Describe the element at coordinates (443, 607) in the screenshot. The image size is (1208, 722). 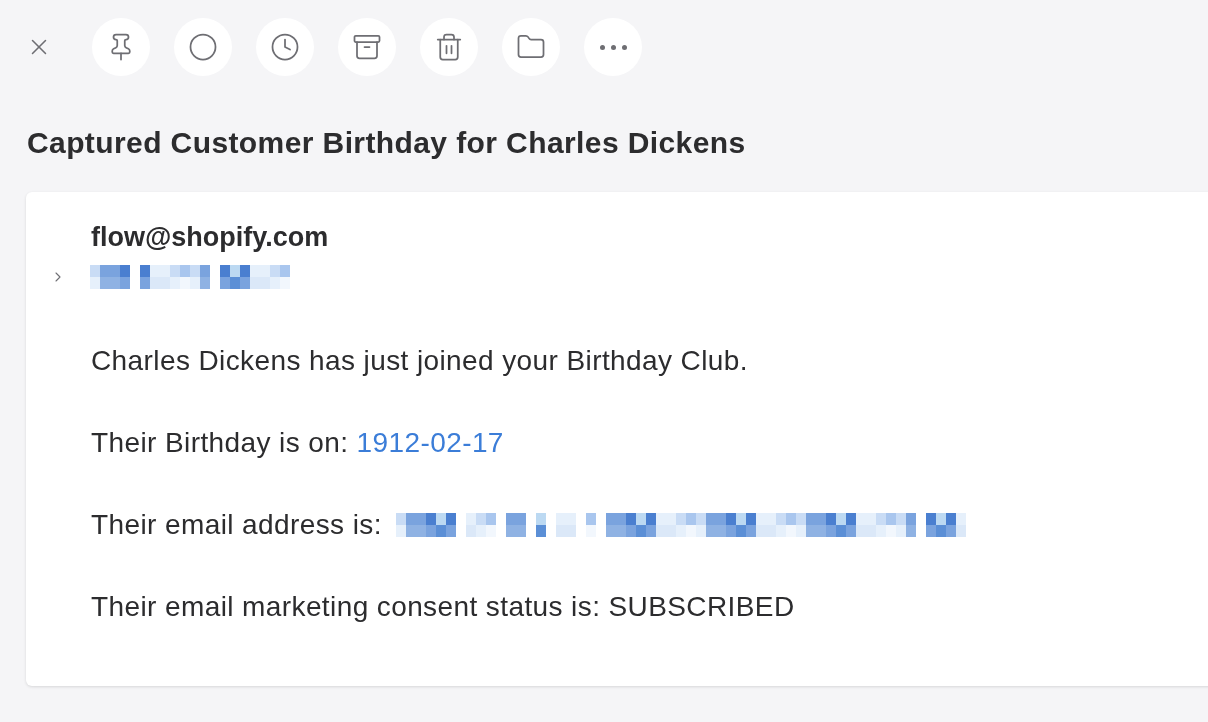
I see `message-paragraph: Their email marketing consent status is: SUBSCRIBED` at that location.